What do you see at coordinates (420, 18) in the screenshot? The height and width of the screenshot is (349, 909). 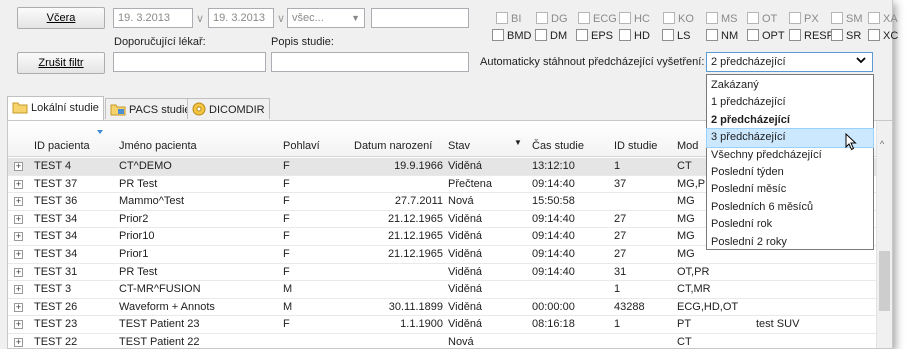 I see `search-field` at bounding box center [420, 18].